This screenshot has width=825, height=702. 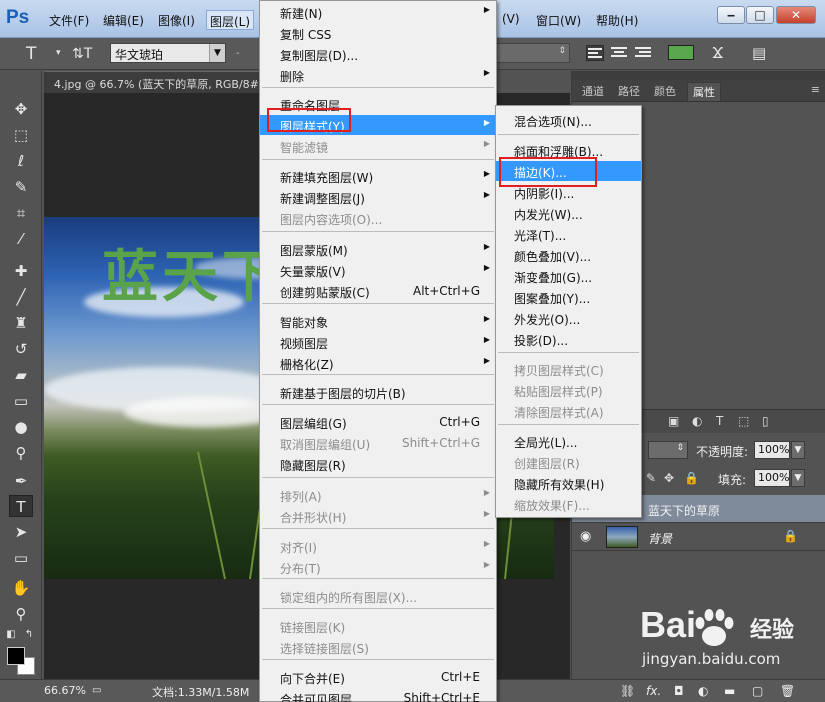 What do you see at coordinates (681, 52) in the screenshot?
I see `text-color-swatch` at bounding box center [681, 52].